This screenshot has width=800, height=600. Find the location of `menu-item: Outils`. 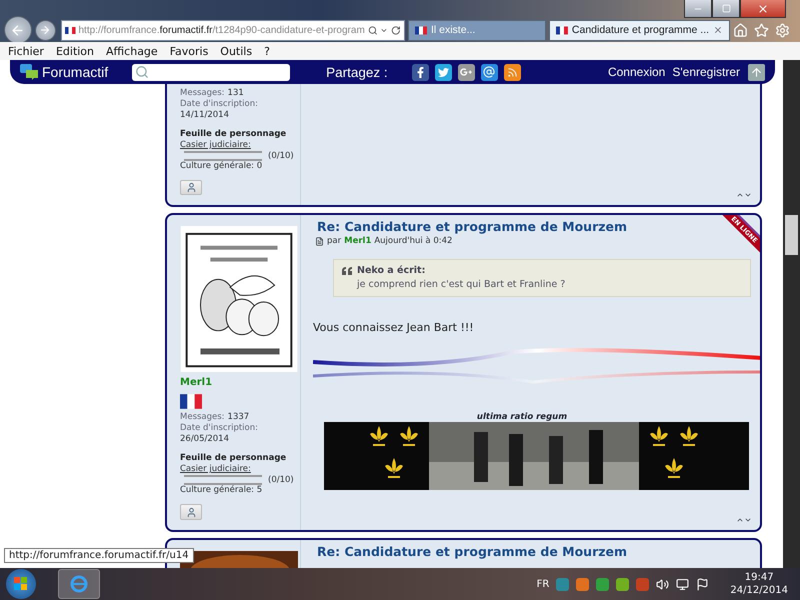

menu-item: Outils is located at coordinates (236, 51).